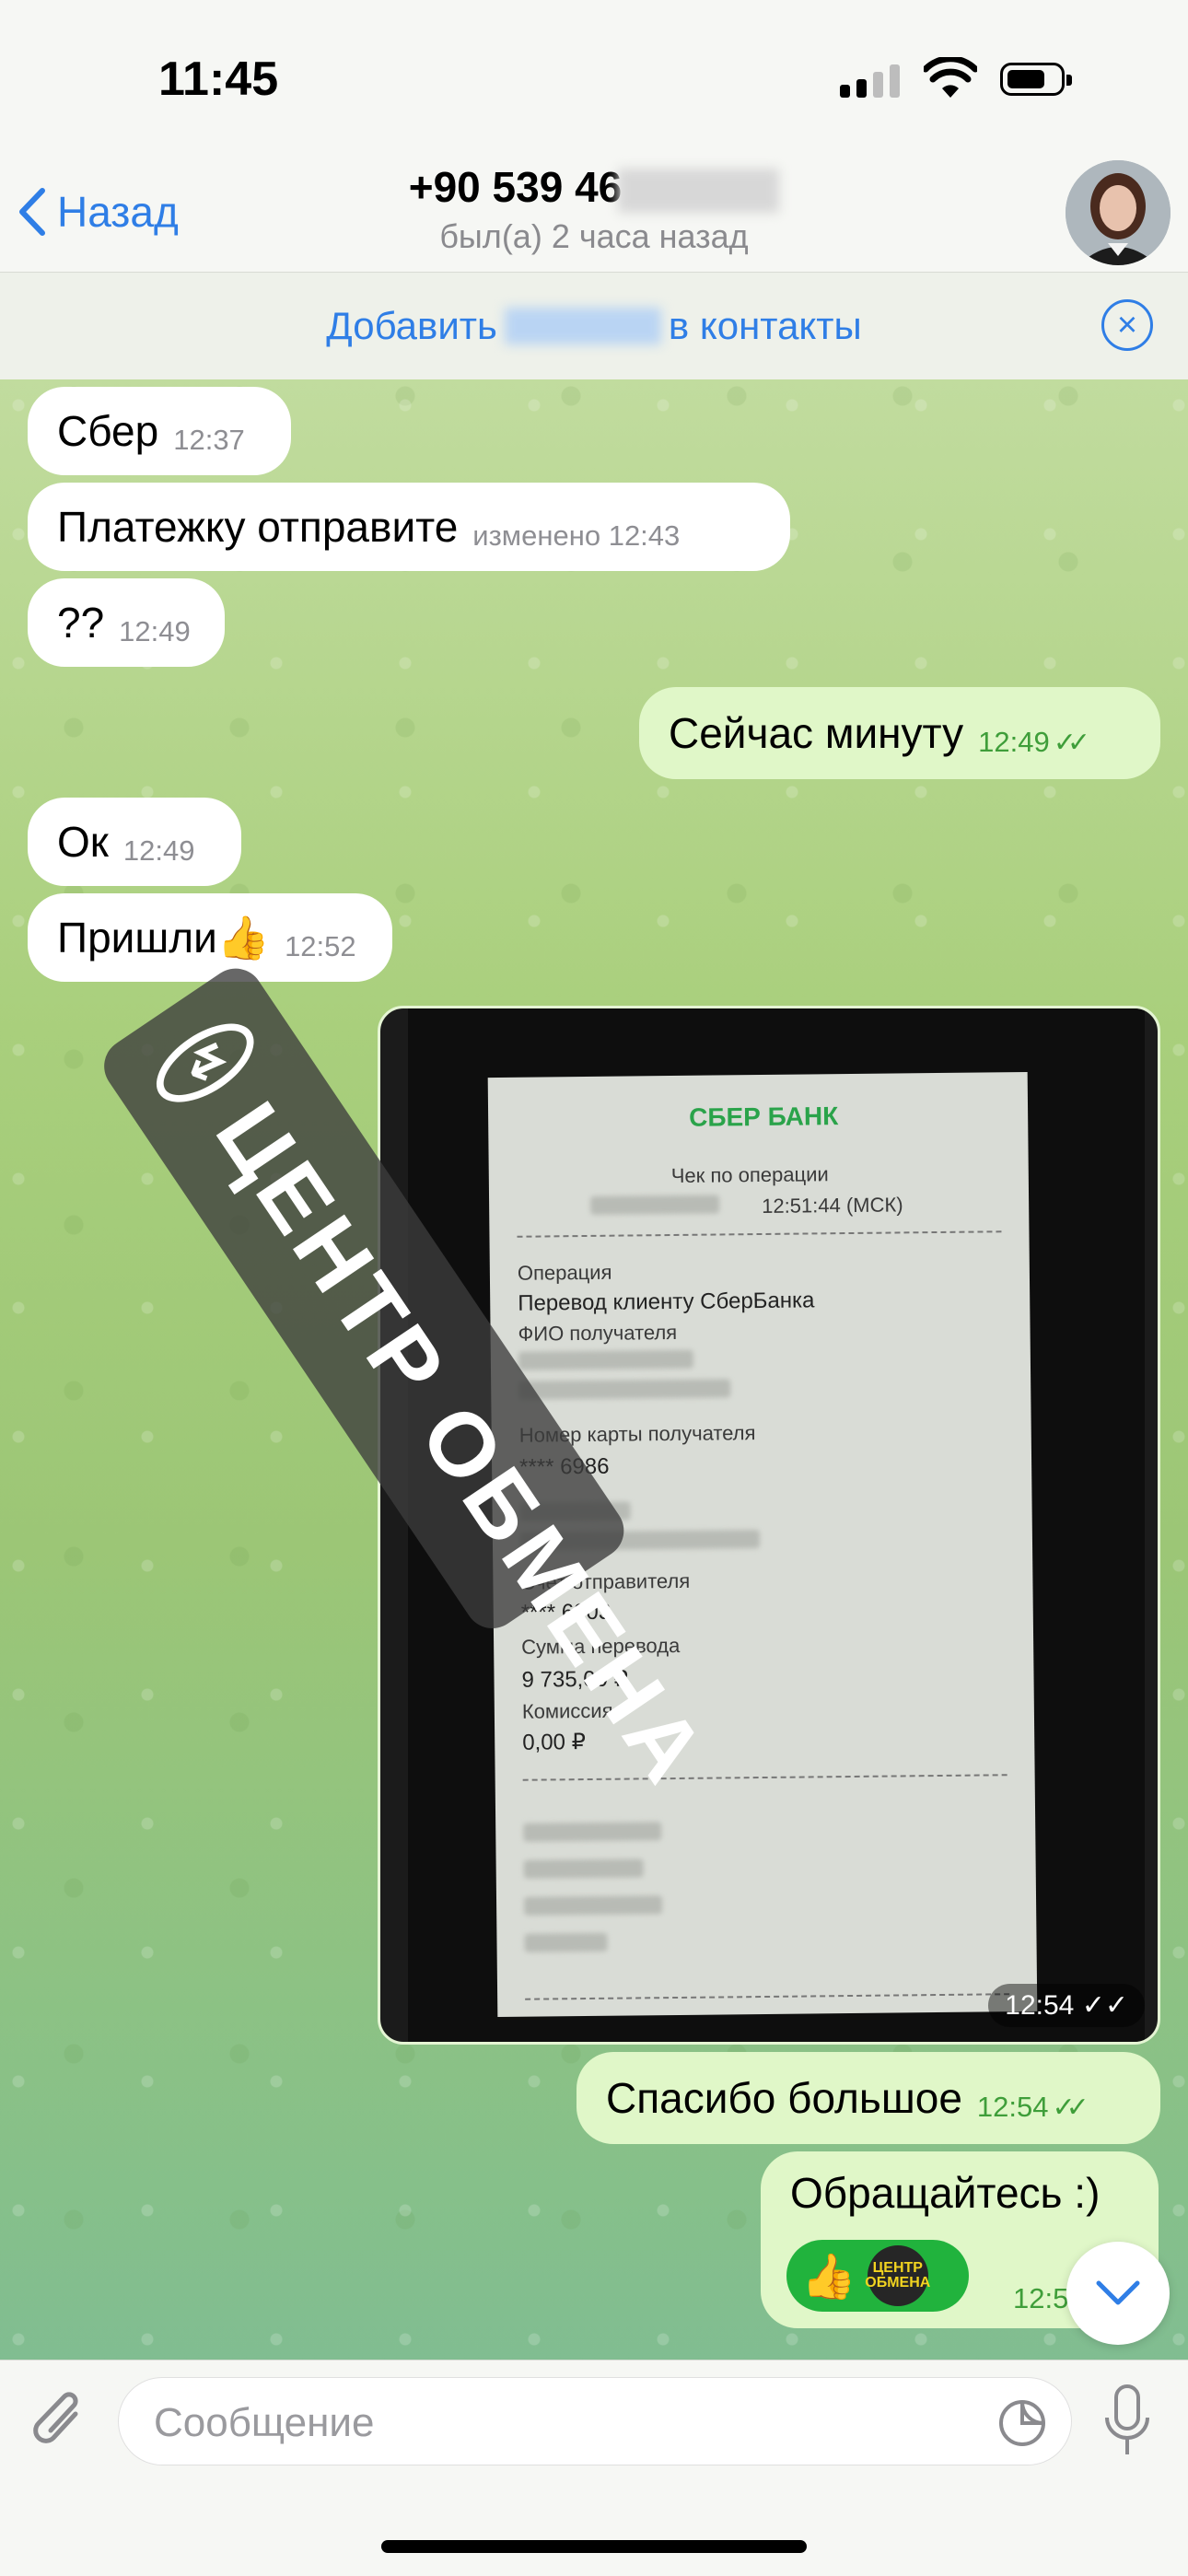  Describe the element at coordinates (205, 1063) in the screenshot. I see `watermark-logo-icon: ↯` at that location.